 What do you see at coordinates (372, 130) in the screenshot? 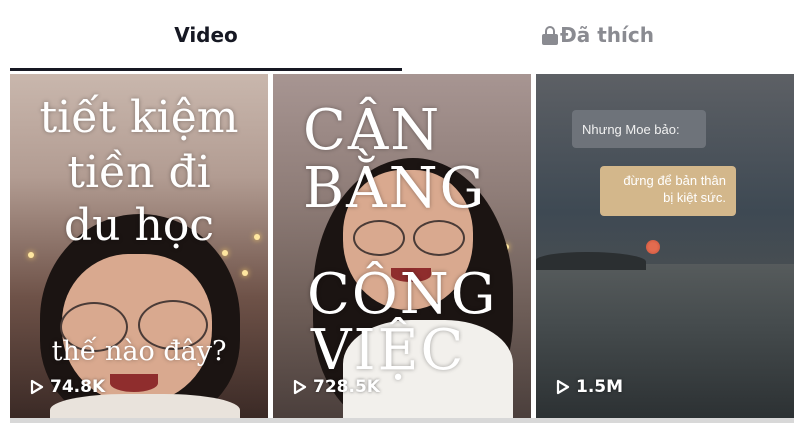
I see `overlay-line: CÂN` at bounding box center [372, 130].